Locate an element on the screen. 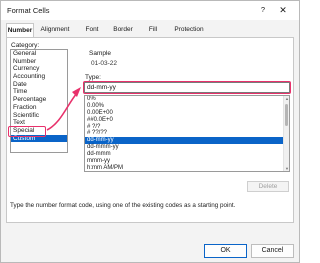 This screenshot has height=263, width=320. category-item: Currency is located at coordinates (39, 69).